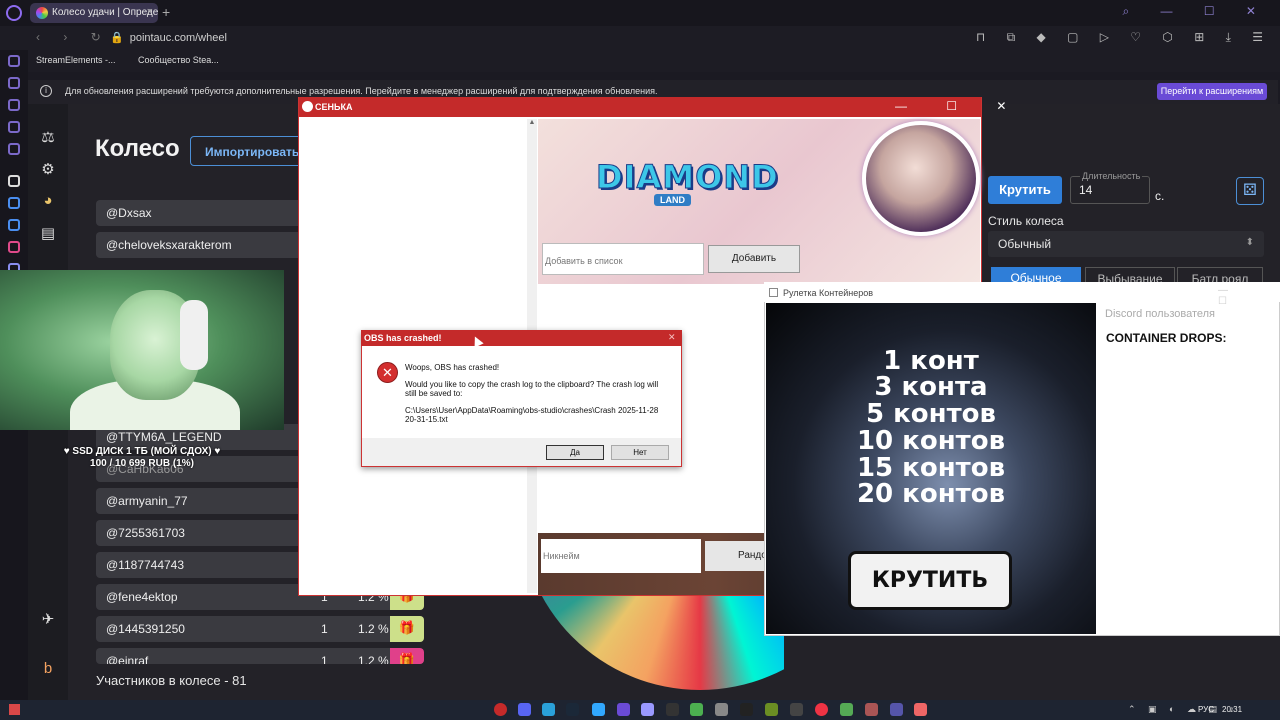 The height and width of the screenshot is (720, 1280). I want to click on lot-row: @einraf 1 1.2 % 🎁, so click(260, 656).